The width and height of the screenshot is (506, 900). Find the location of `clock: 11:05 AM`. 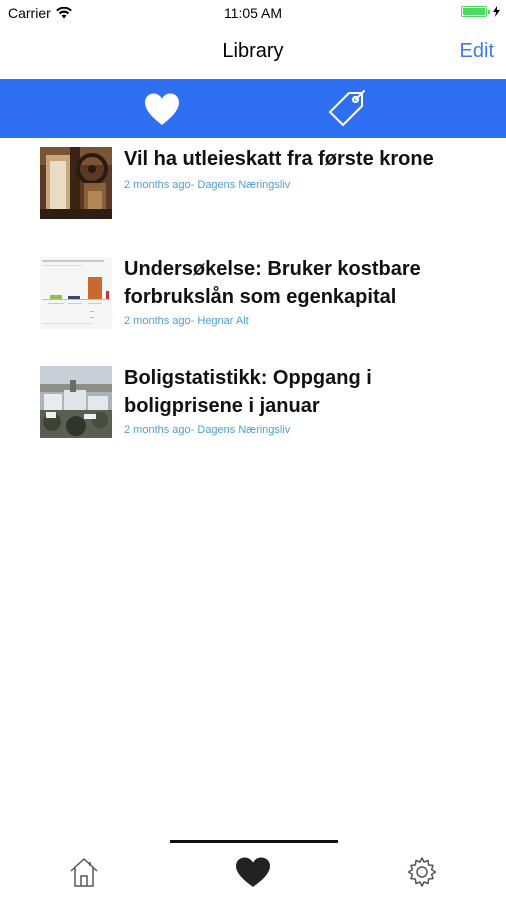

clock: 11:05 AM is located at coordinates (253, 13).